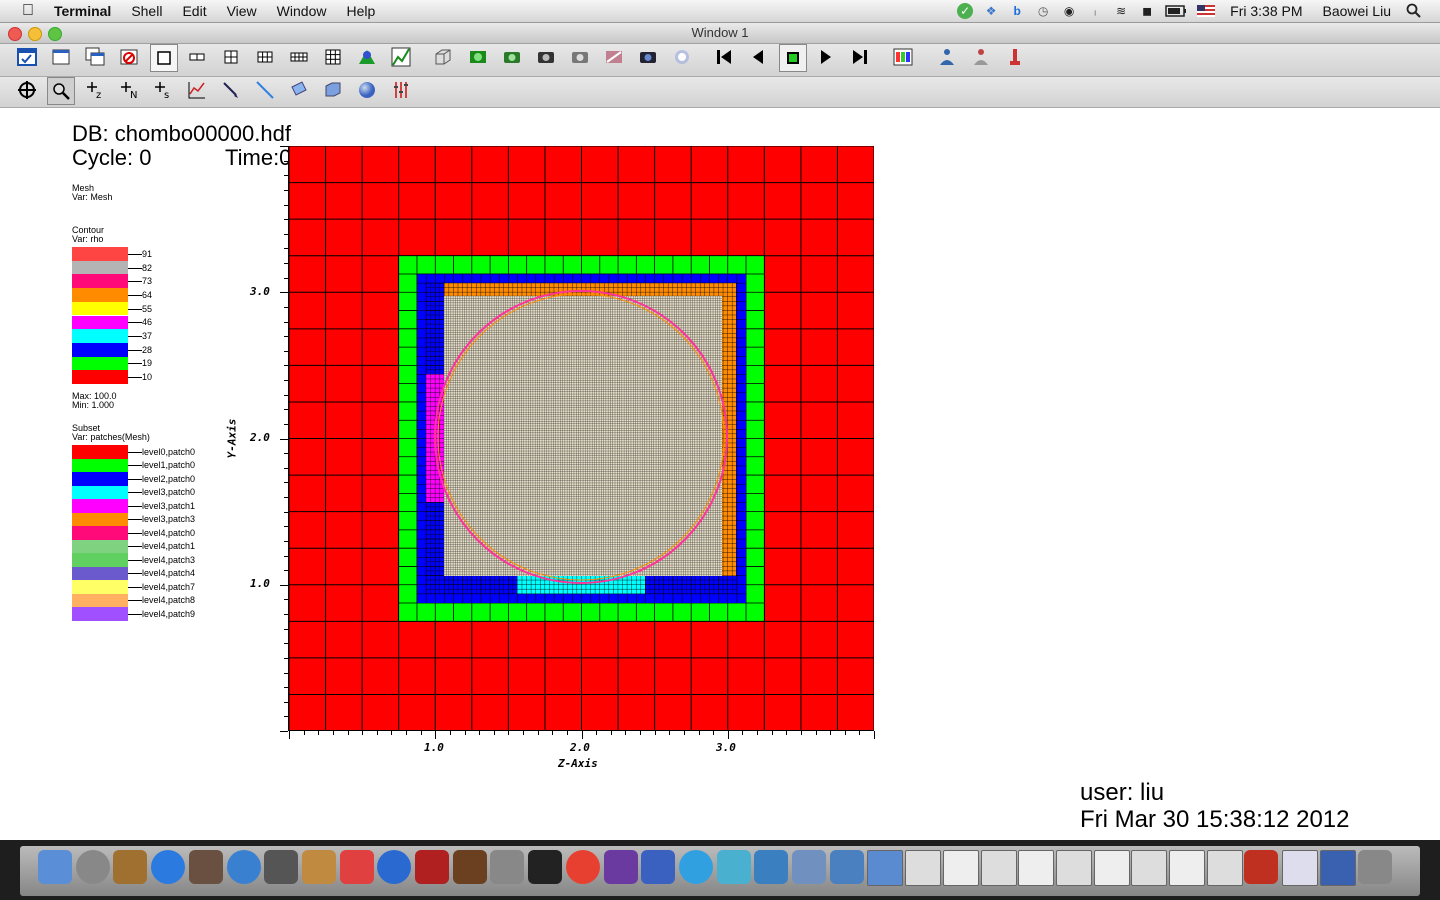  Describe the element at coordinates (242, 11) in the screenshot. I see `menu-view: View` at that location.